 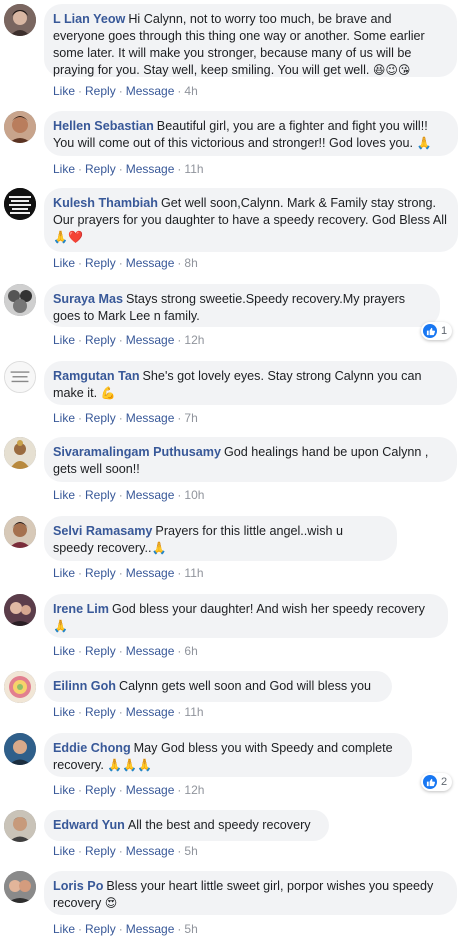 I want to click on comment-actions: Like · Reply · Message · 10h, so click(x=128, y=495).